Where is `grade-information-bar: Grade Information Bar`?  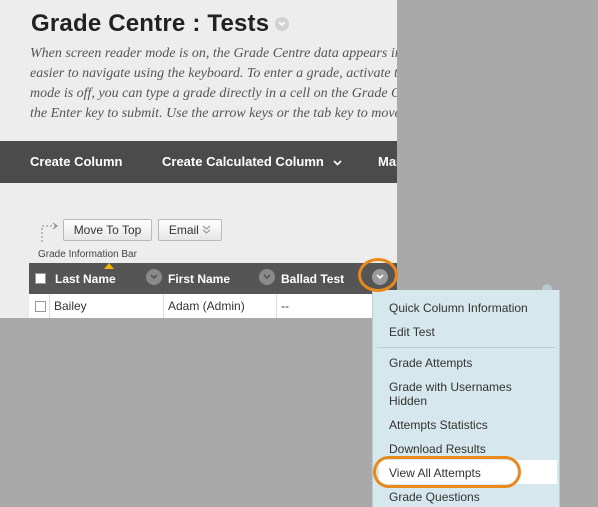 grade-information-bar: Grade Information Bar is located at coordinates (87, 254).